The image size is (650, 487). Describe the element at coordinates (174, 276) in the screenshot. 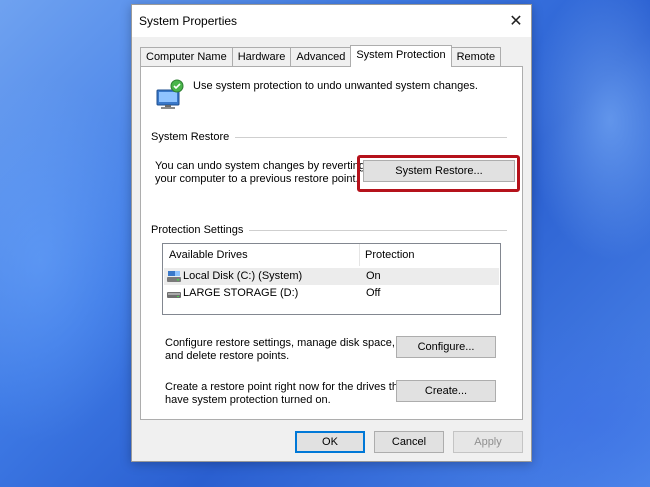

I see `system-drive-icon` at that location.